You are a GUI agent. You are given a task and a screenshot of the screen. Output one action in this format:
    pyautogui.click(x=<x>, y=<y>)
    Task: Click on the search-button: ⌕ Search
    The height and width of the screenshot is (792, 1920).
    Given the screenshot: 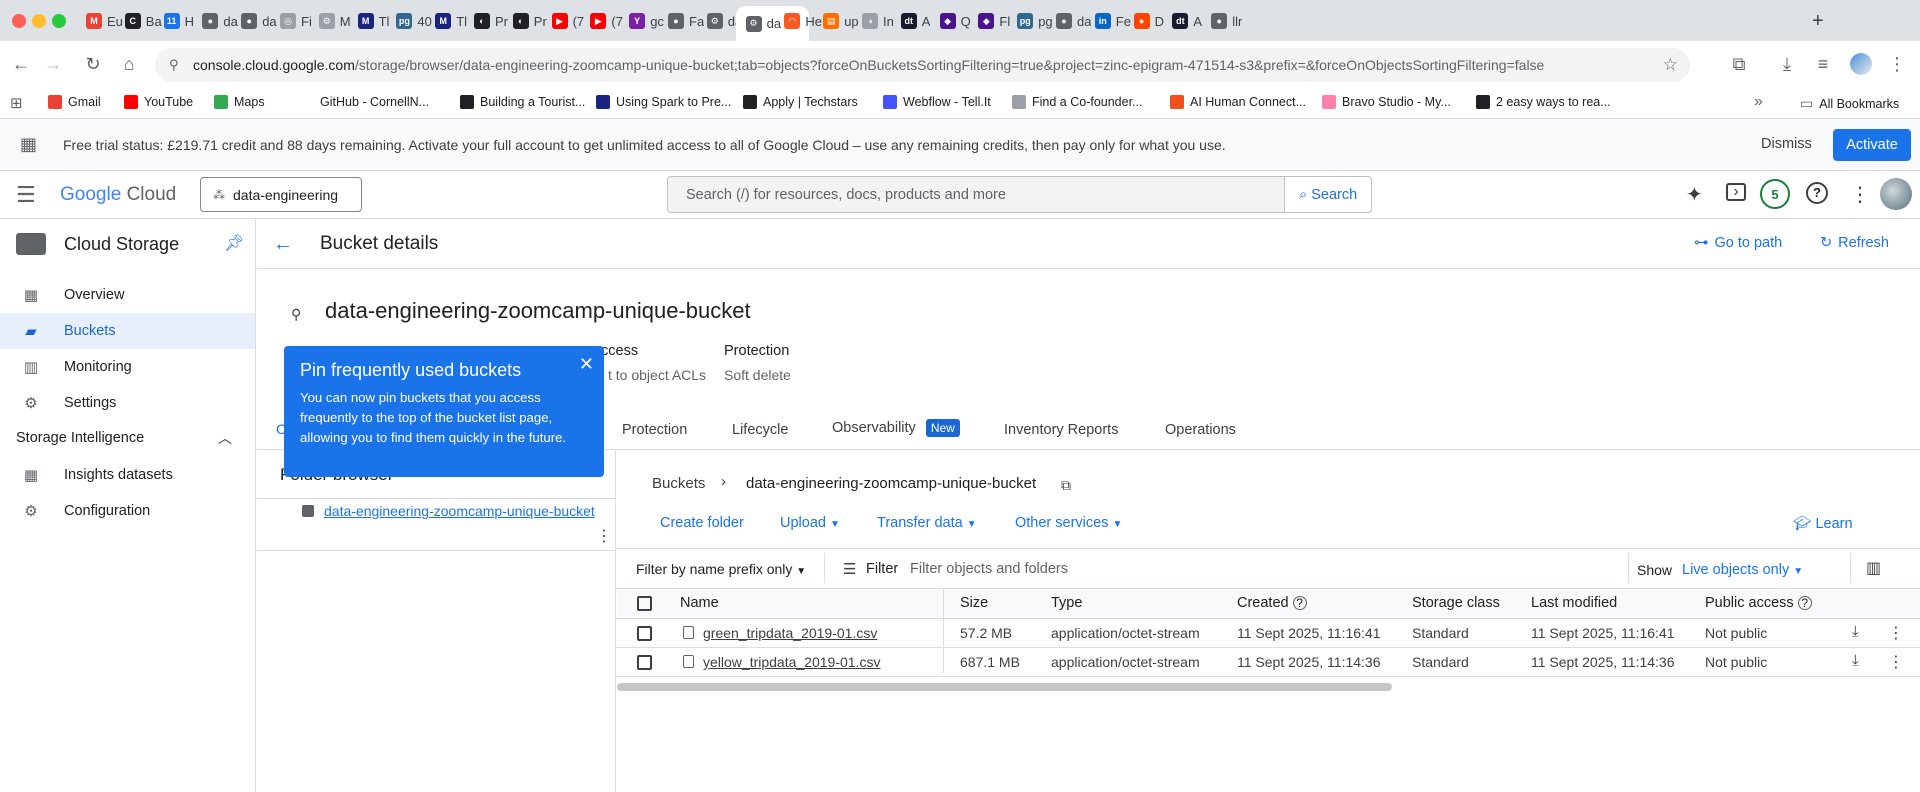 What is the action you would take?
    pyautogui.click(x=1328, y=194)
    